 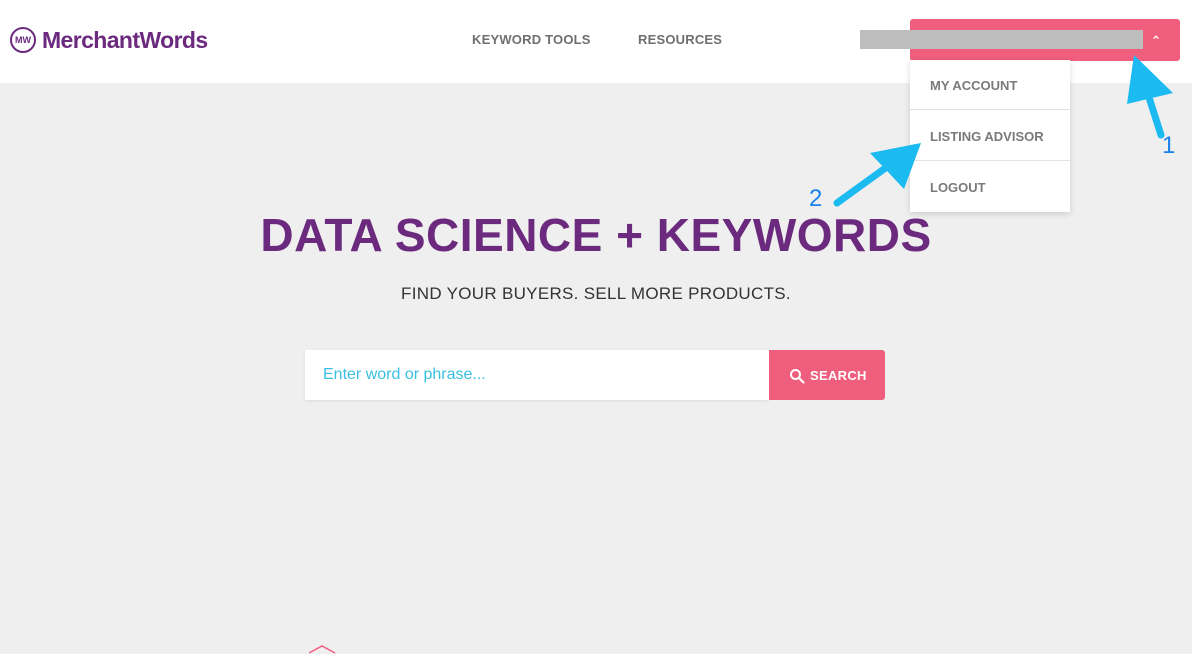 What do you see at coordinates (23, 40) in the screenshot?
I see `logo-mark-icon: MW` at bounding box center [23, 40].